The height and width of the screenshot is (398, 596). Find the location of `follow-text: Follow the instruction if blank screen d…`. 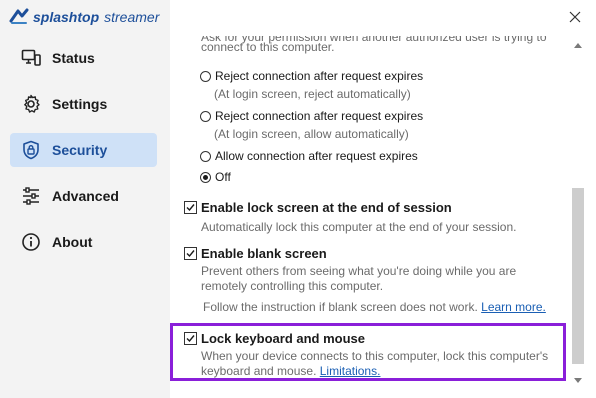

follow-text: Follow the instruction if blank screen d… is located at coordinates (340, 307).